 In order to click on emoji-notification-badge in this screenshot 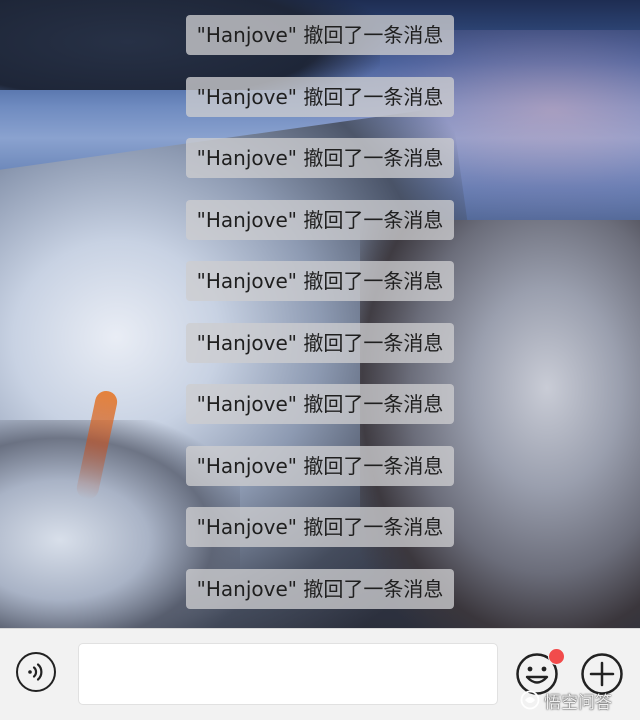, I will do `click(556, 656)`.